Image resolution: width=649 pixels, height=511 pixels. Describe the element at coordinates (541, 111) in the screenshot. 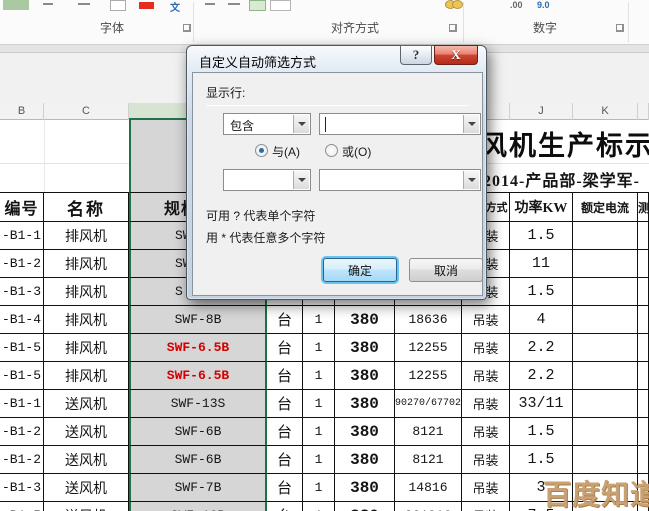

I see `column-header-j: J` at that location.